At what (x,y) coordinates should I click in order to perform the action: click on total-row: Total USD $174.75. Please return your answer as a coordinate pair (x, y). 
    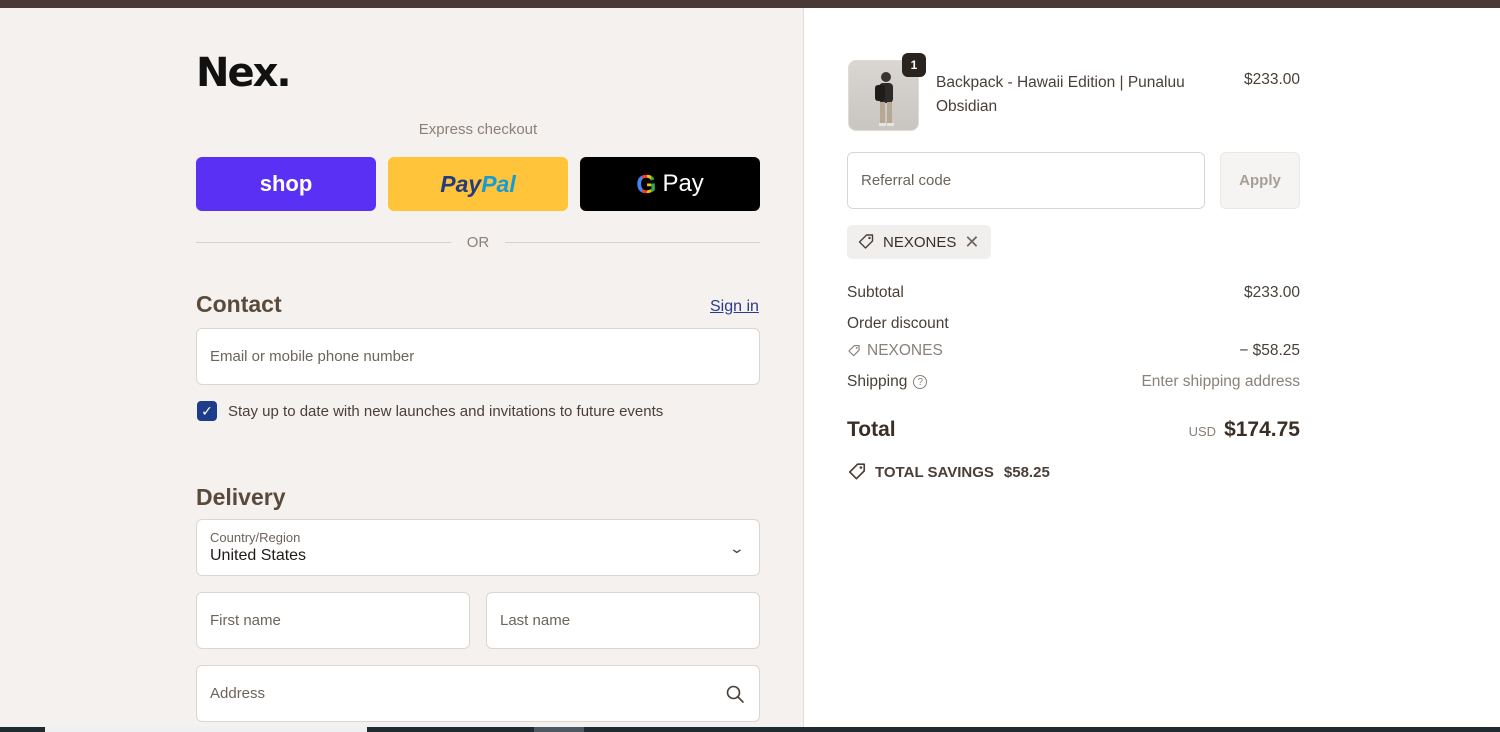
    Looking at the image, I should click on (1073, 430).